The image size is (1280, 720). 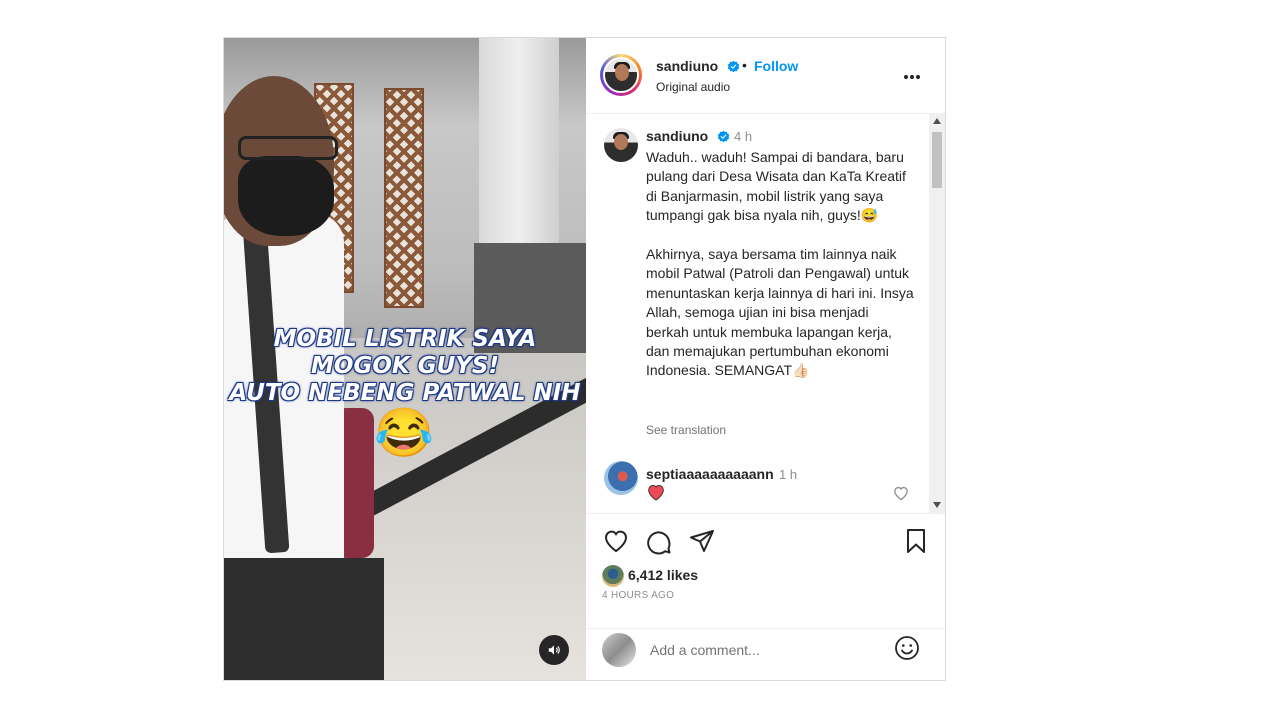 What do you see at coordinates (937, 505) in the screenshot?
I see `scroll-down-arrow-icon` at bounding box center [937, 505].